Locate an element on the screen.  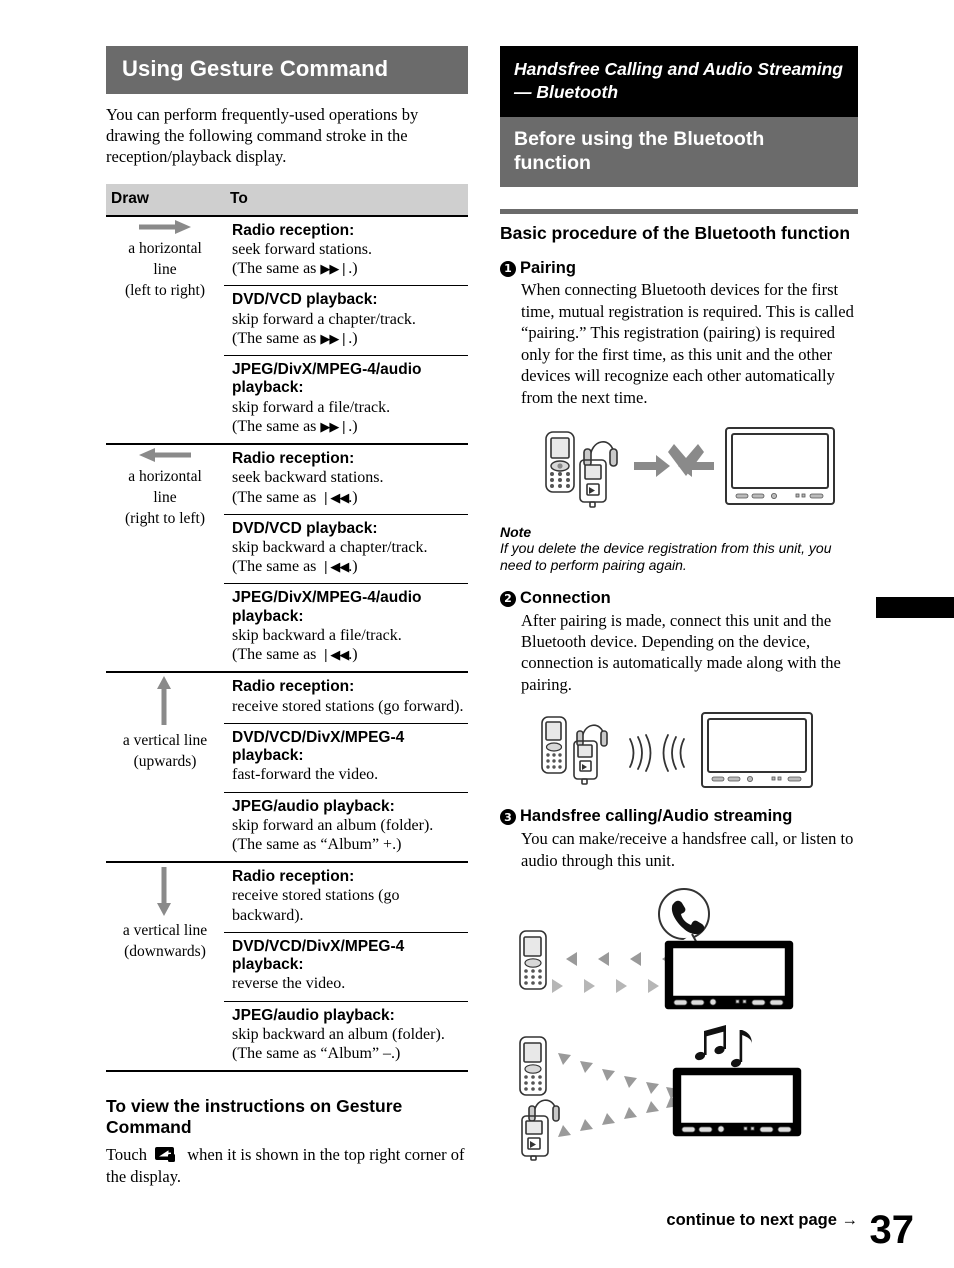
continue-to-next-page: continue to next page → is located at coordinates (762, 1220).